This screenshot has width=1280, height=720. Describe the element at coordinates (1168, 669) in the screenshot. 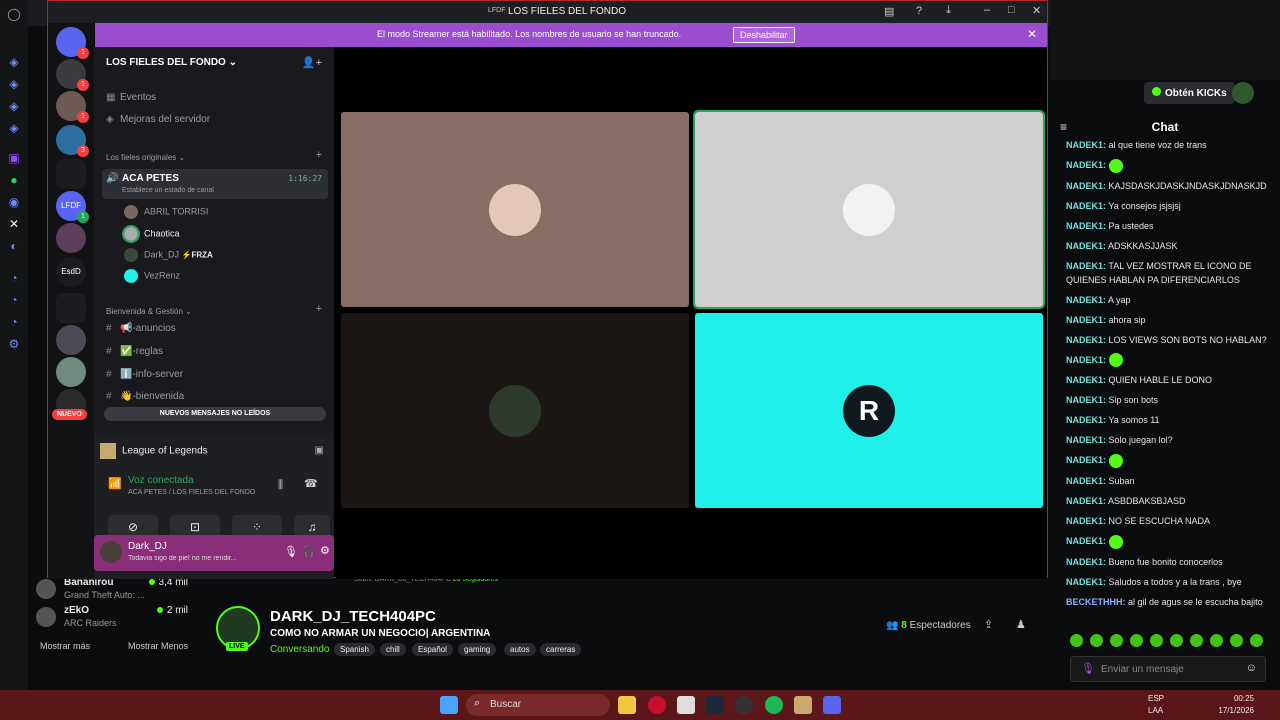

I see `chat-input: 🎙 Enviar un mensaje ☺` at that location.